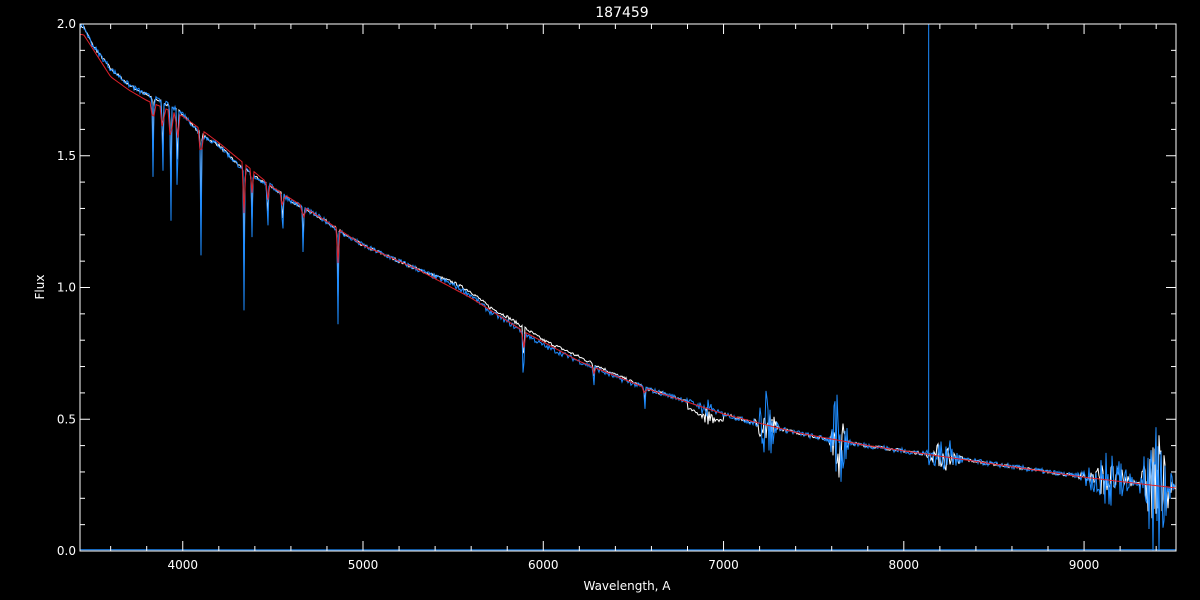 Image resolution: width=1200 pixels, height=600 pixels. I want to click on x-tick-label: 7000, so click(723, 565).